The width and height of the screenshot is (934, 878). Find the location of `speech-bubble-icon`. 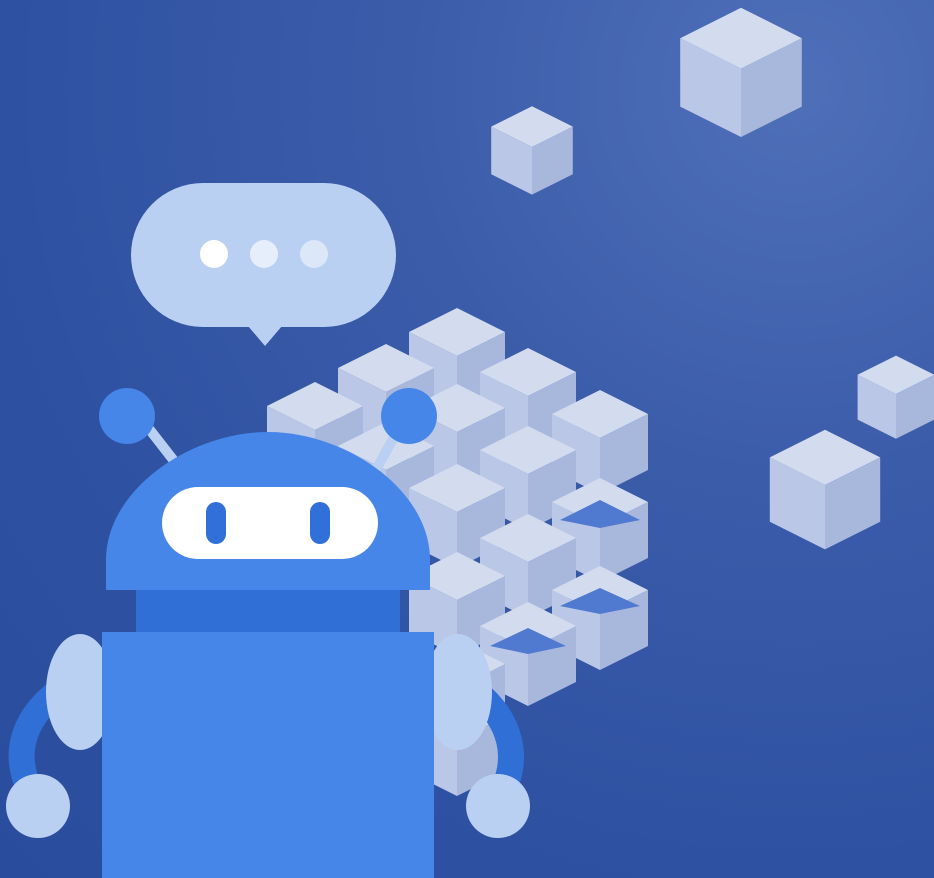

speech-bubble-icon is located at coordinates (263, 264).